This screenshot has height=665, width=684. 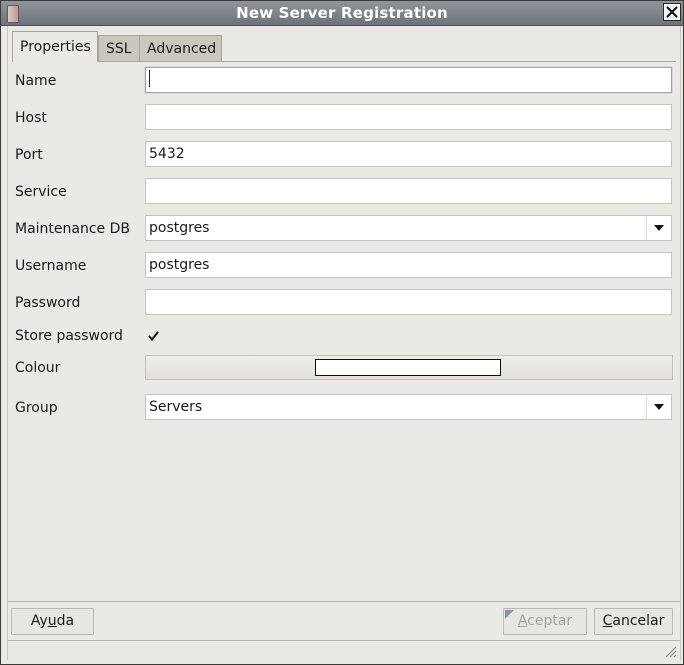 What do you see at coordinates (41, 192) in the screenshot?
I see `service-label: Service` at bounding box center [41, 192].